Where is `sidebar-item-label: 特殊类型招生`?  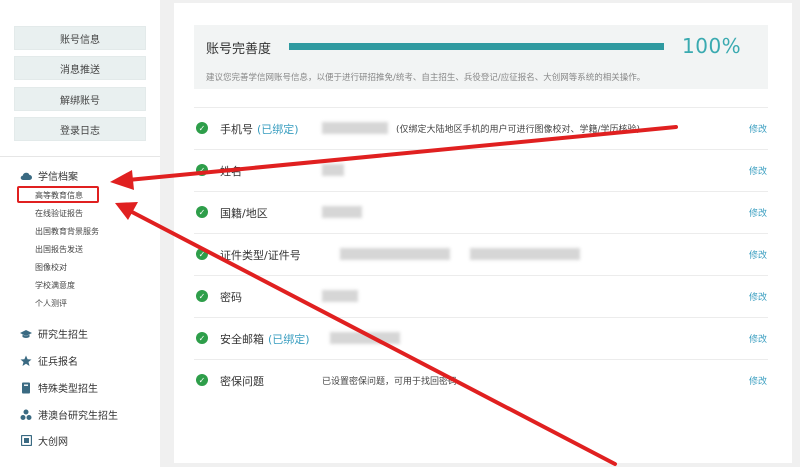
sidebar-item-label: 特殊类型招生 is located at coordinates (68, 389).